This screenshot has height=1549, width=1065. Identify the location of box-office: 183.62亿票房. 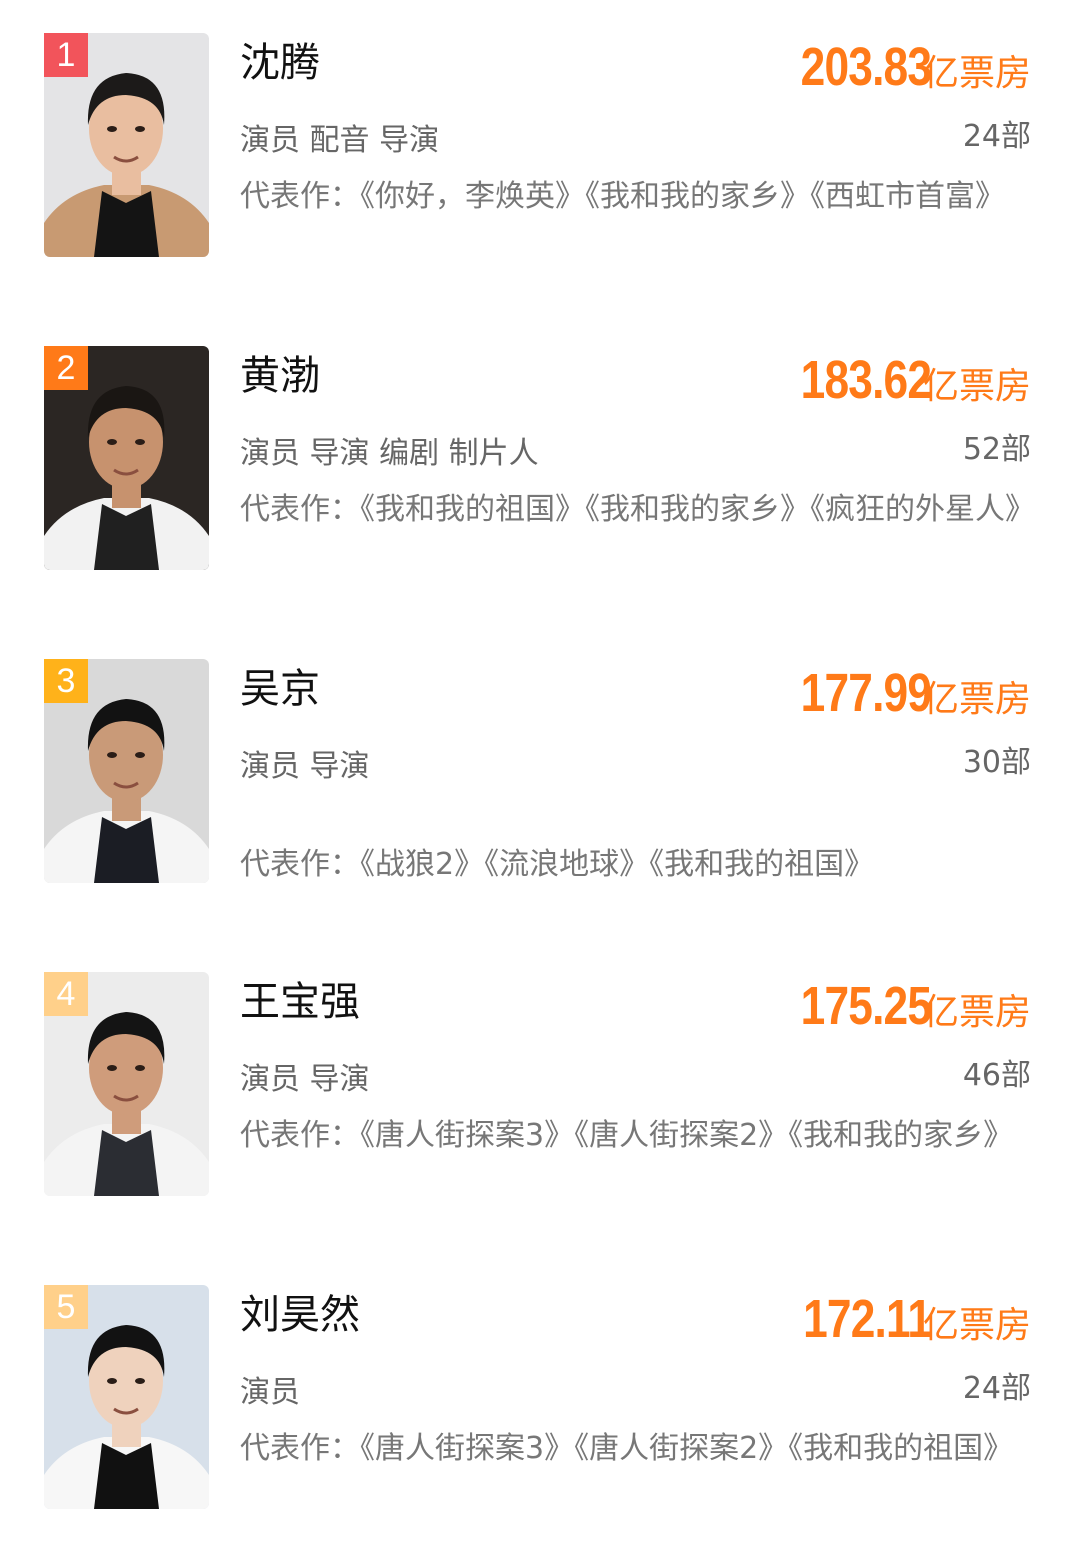
(901, 386).